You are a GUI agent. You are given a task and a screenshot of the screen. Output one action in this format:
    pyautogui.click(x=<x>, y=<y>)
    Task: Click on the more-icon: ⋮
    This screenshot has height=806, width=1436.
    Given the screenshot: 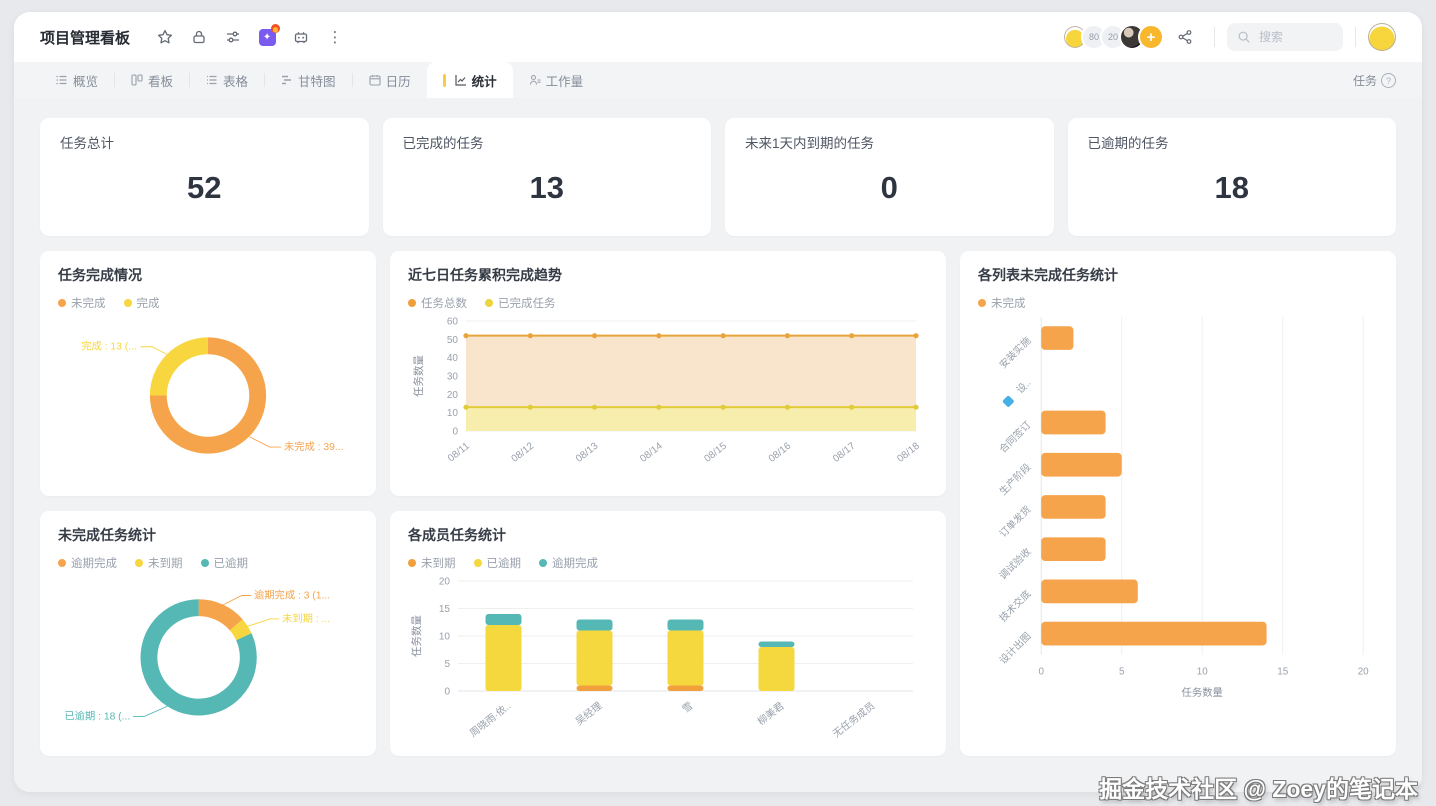 What is the action you would take?
    pyautogui.click(x=335, y=37)
    